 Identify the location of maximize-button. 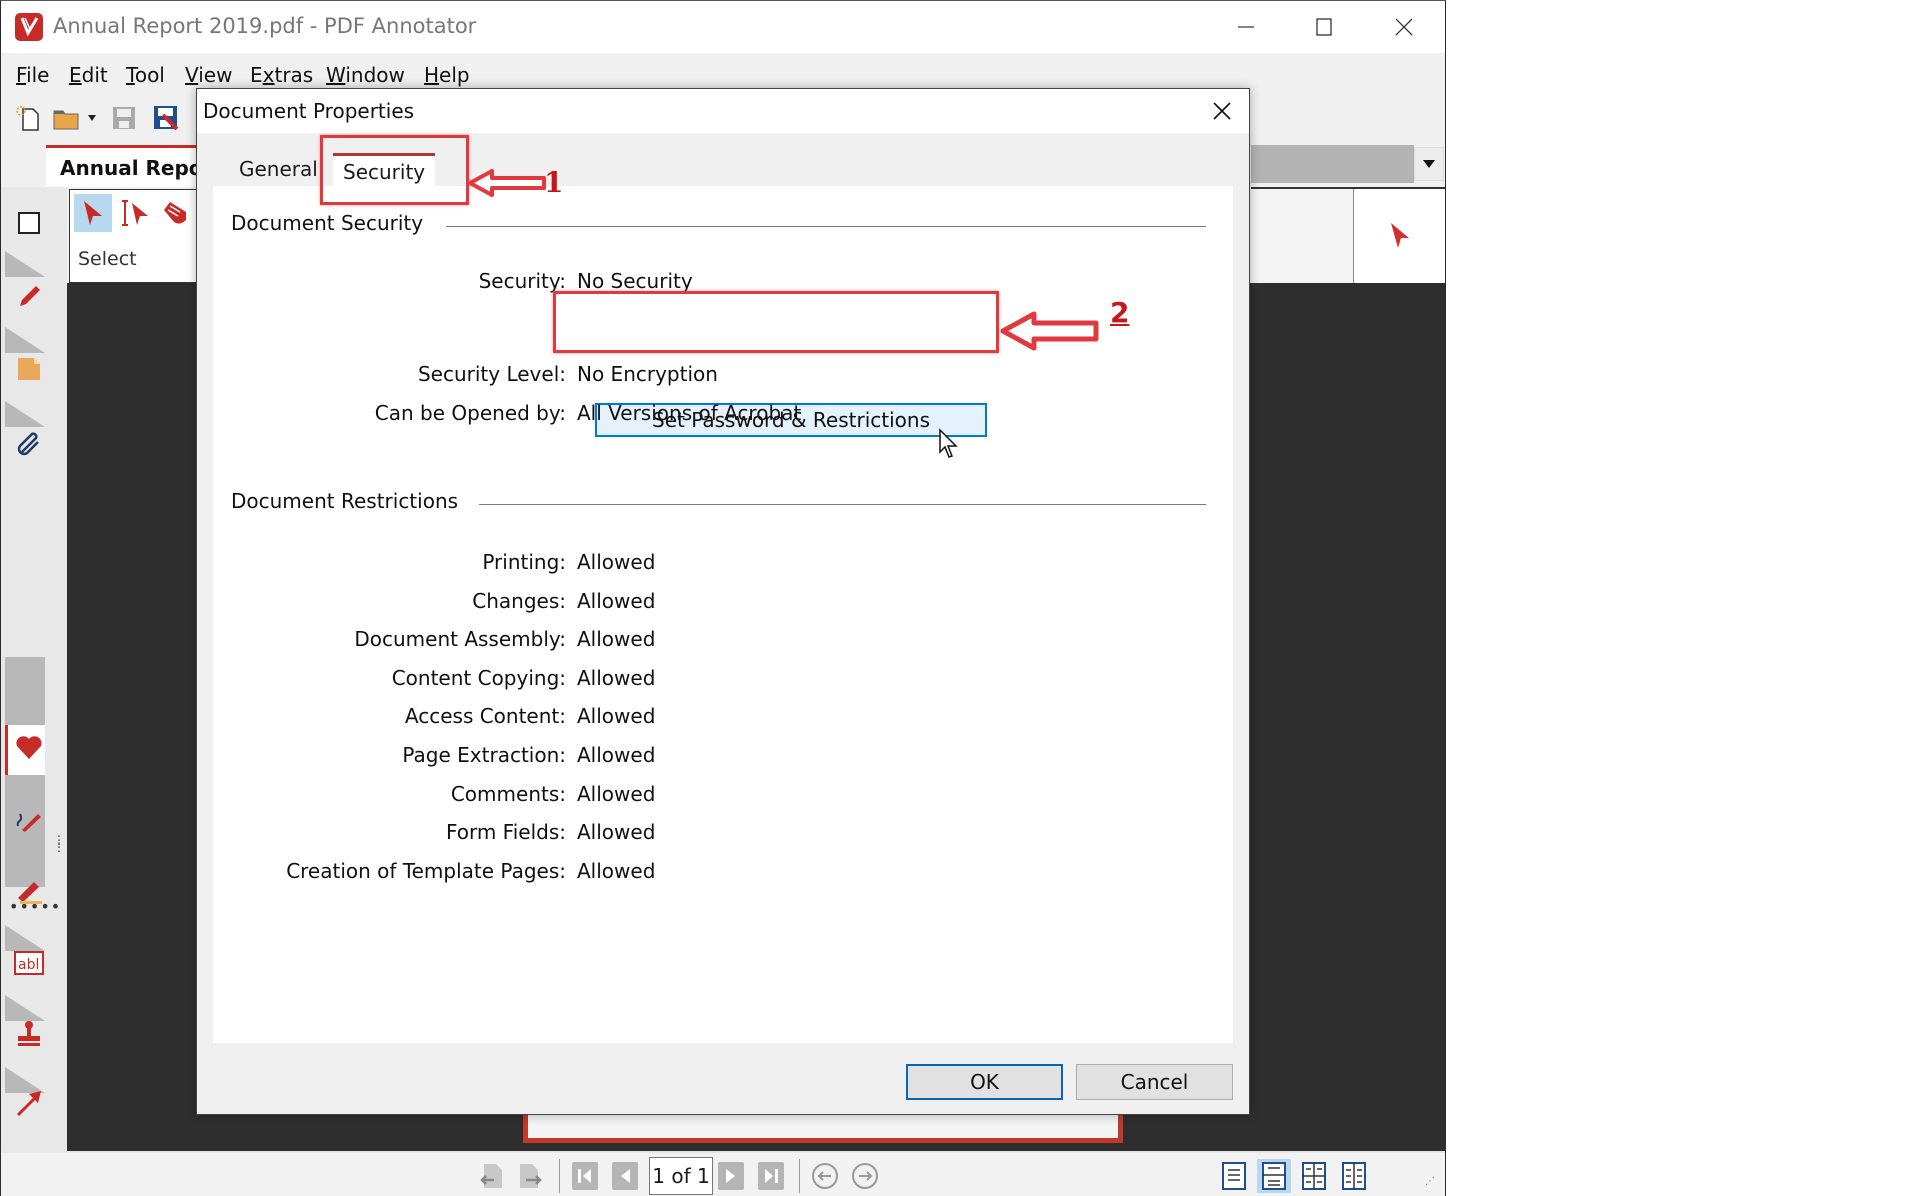
(1324, 27).